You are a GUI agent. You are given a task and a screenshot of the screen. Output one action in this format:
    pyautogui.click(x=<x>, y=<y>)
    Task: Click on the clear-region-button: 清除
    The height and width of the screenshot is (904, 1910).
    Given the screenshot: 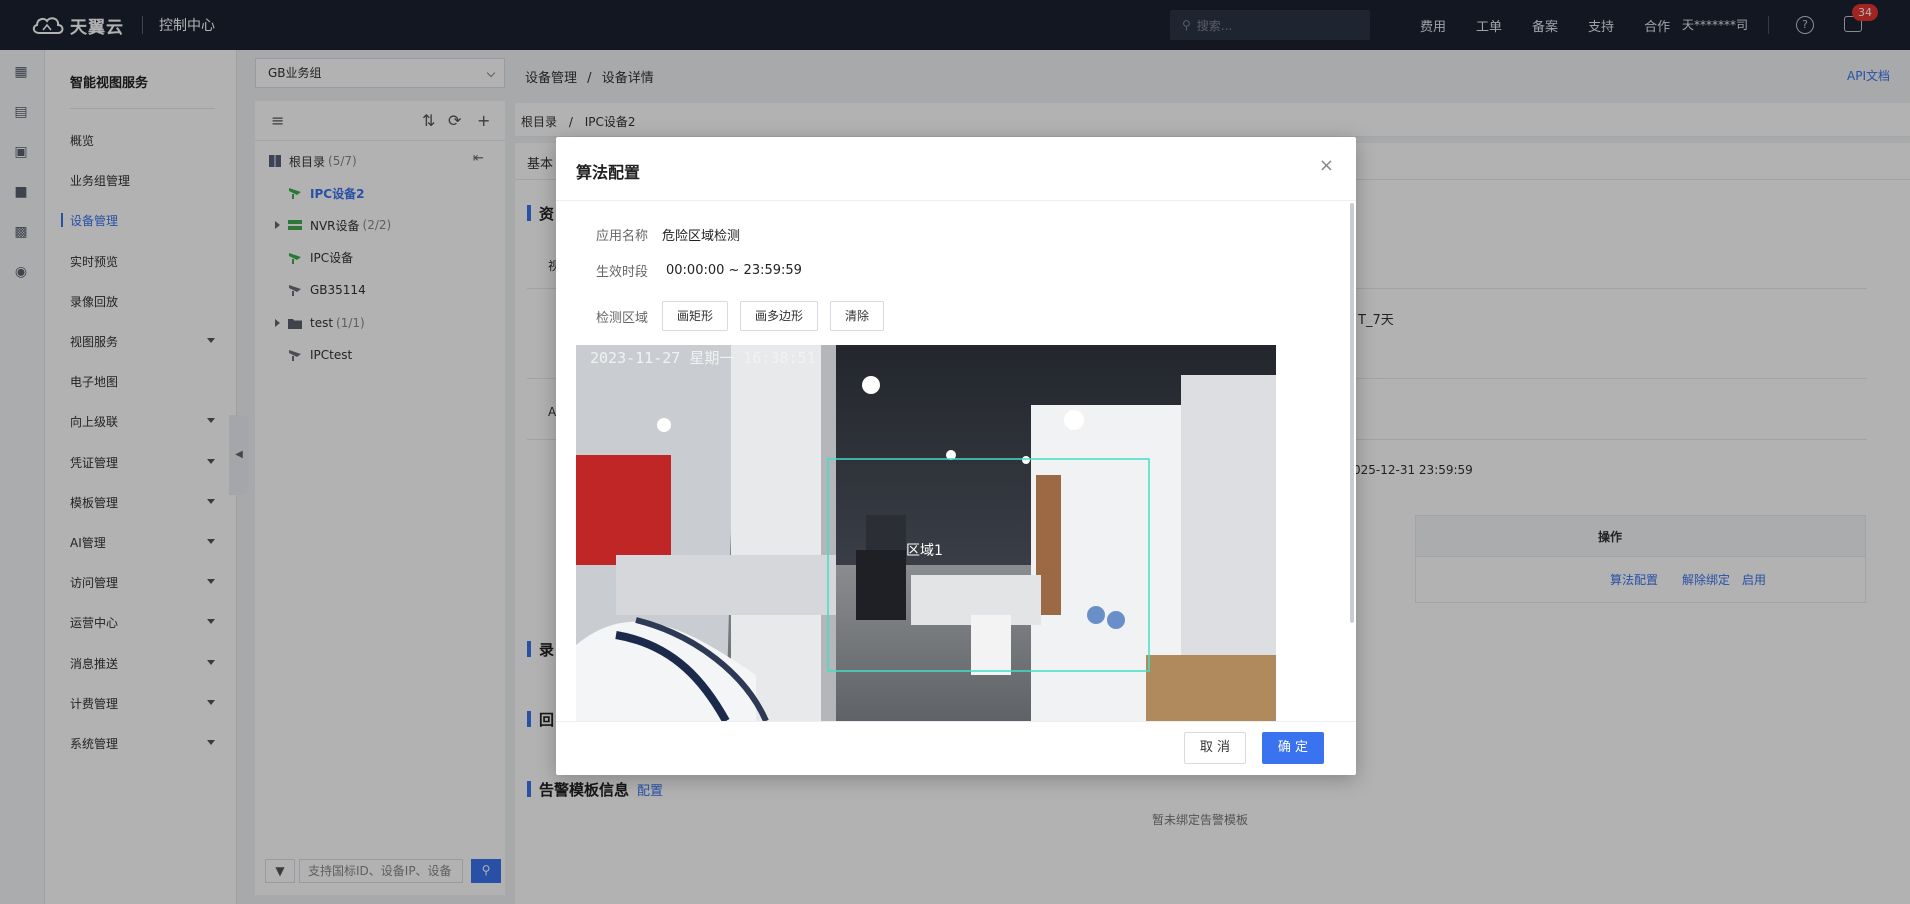 What is the action you would take?
    pyautogui.click(x=857, y=316)
    